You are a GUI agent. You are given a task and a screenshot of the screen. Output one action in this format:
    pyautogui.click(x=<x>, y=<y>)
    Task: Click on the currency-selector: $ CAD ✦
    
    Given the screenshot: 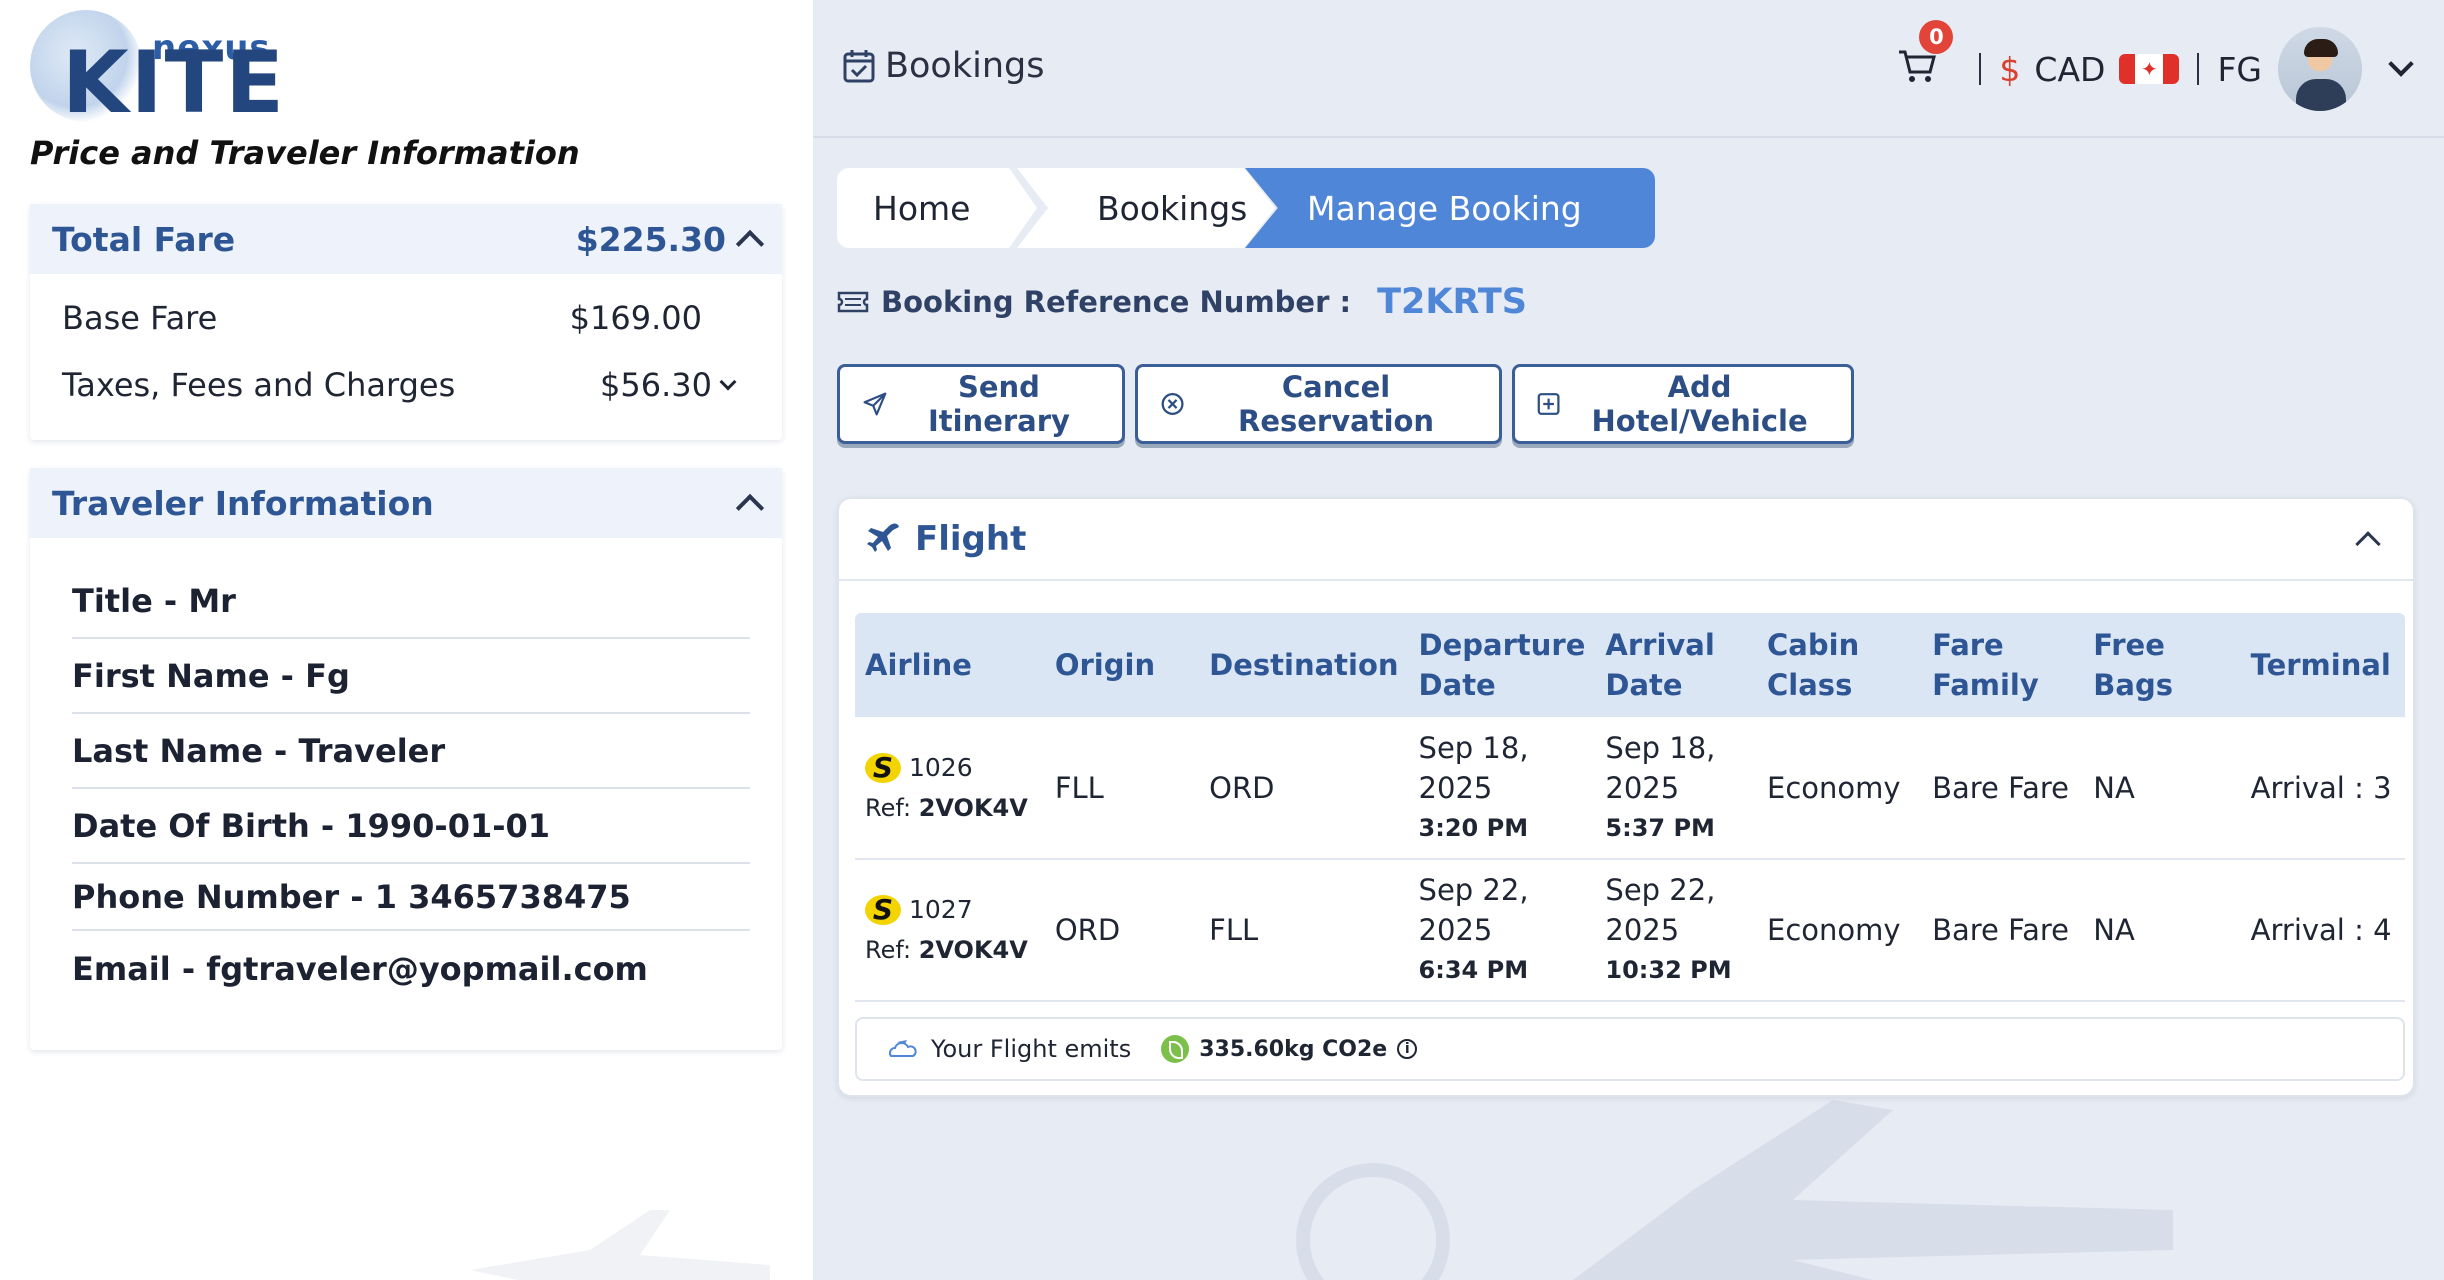 What is the action you would take?
    pyautogui.click(x=2089, y=69)
    